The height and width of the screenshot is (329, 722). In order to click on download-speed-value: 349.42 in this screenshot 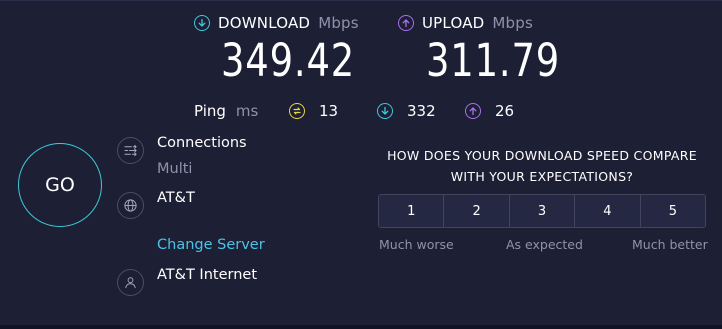, I will do `click(288, 60)`.